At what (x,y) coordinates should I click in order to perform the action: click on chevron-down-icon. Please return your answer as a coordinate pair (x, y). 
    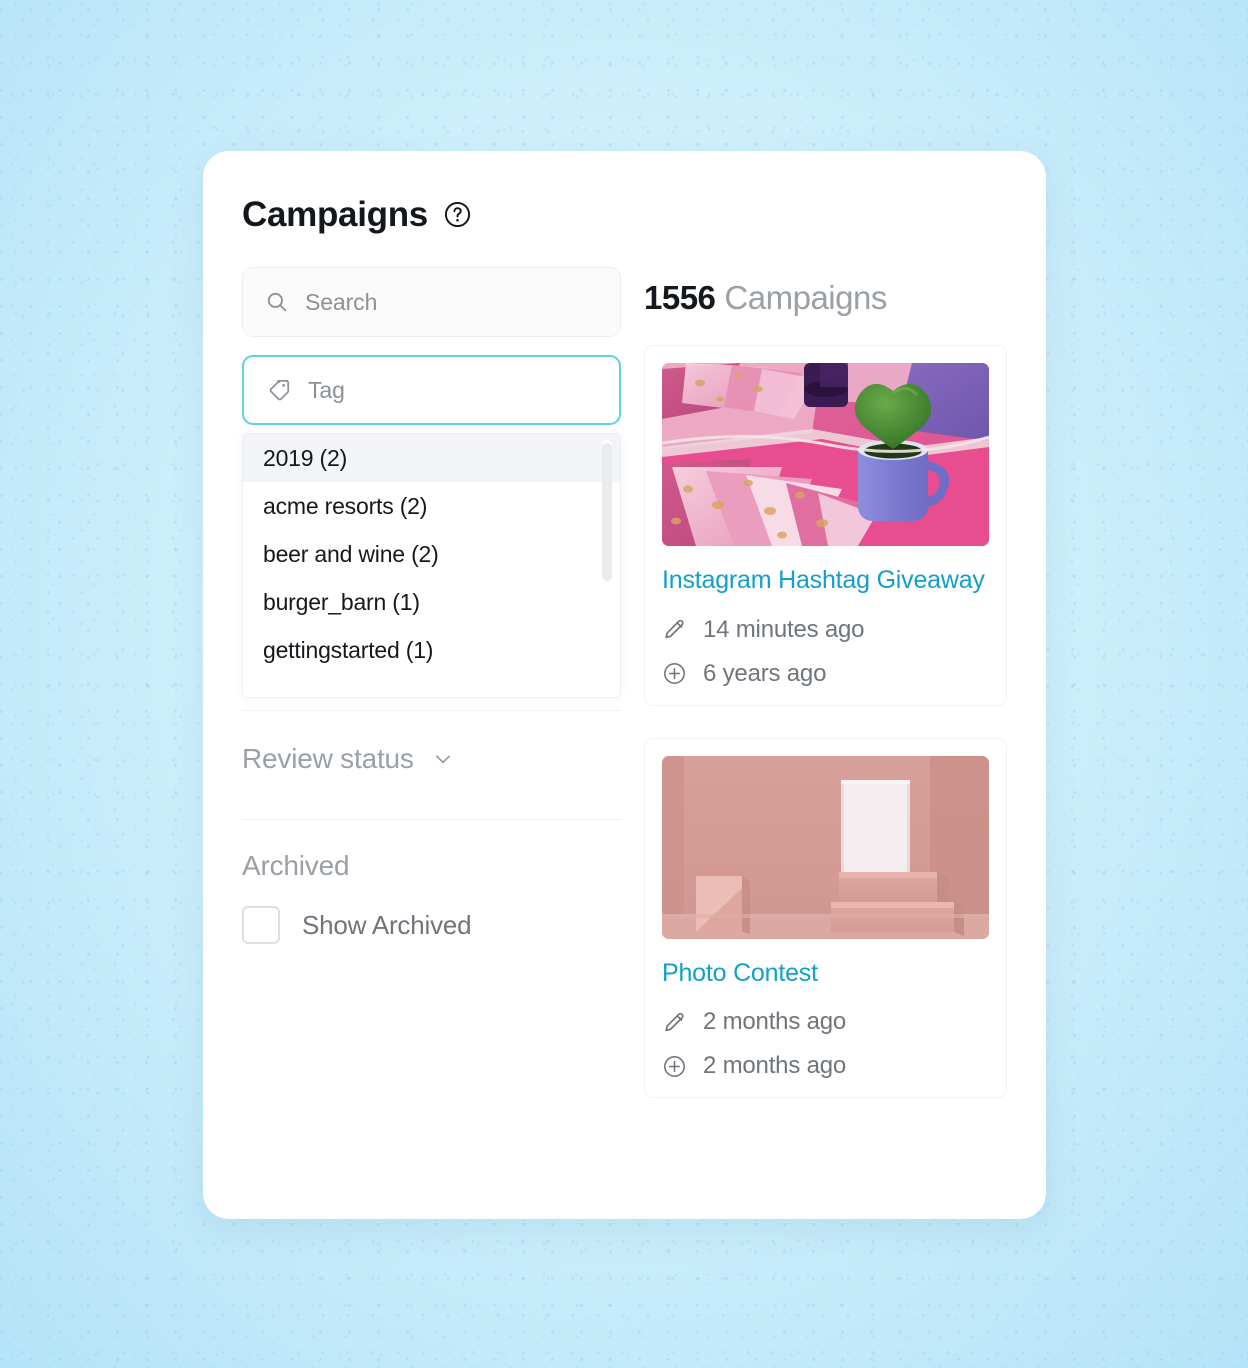
    Looking at the image, I should click on (443, 759).